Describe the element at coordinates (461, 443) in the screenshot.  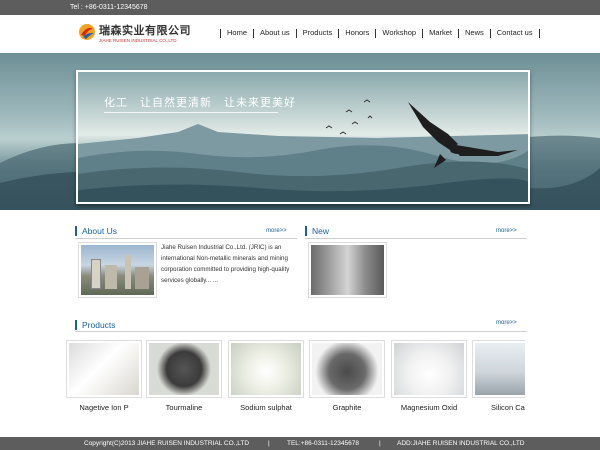
I see `footer-address: ADD:JIAHE RUISEN INDUSTRIAL CO.,LTD` at that location.